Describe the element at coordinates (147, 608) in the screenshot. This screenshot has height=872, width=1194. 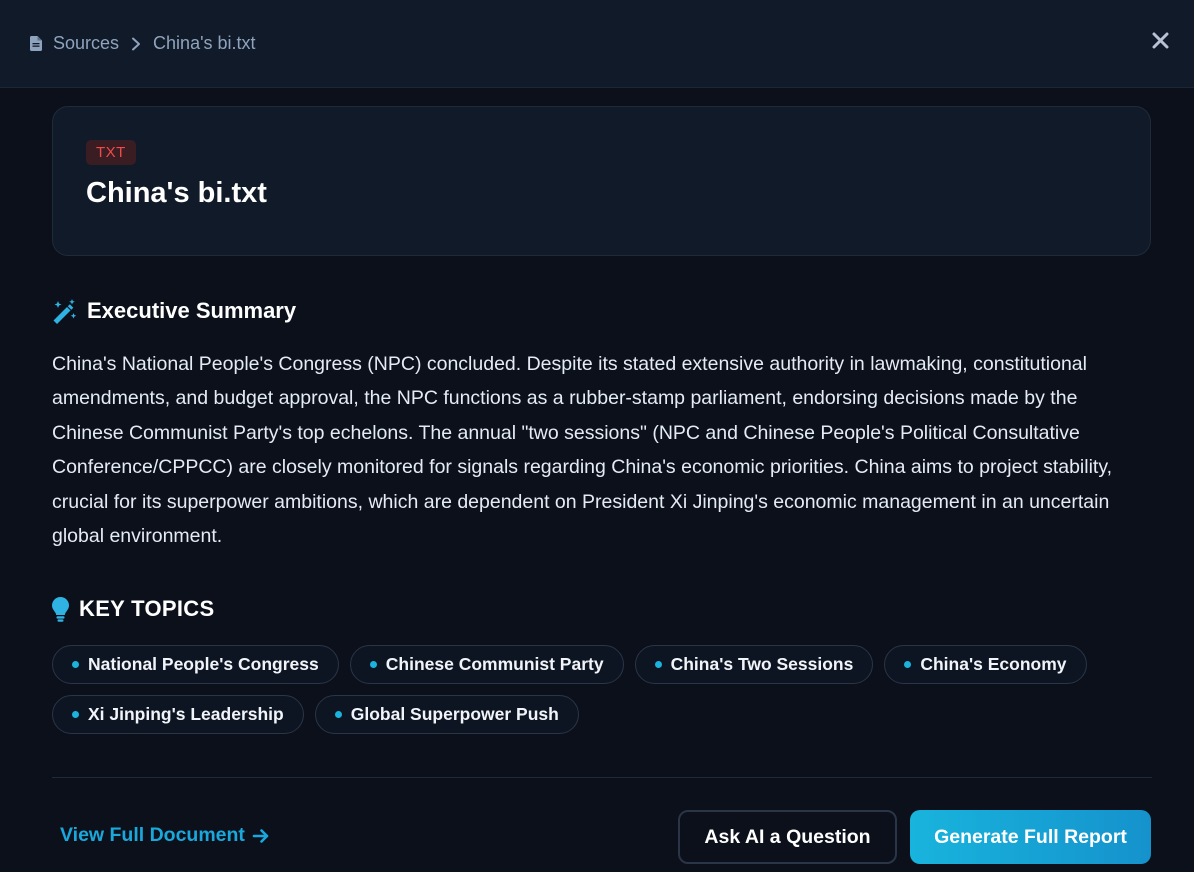
I see `topics-heading-label: KEY TOPICS` at that location.